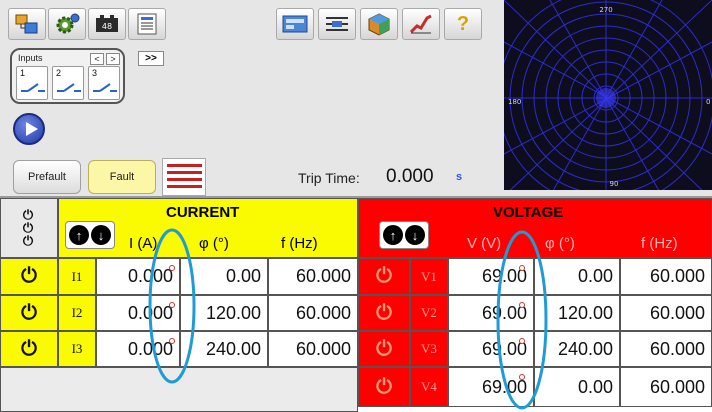  What do you see at coordinates (224, 276) in the screenshot?
I see `current-angle-field: 0.00` at bounding box center [224, 276].